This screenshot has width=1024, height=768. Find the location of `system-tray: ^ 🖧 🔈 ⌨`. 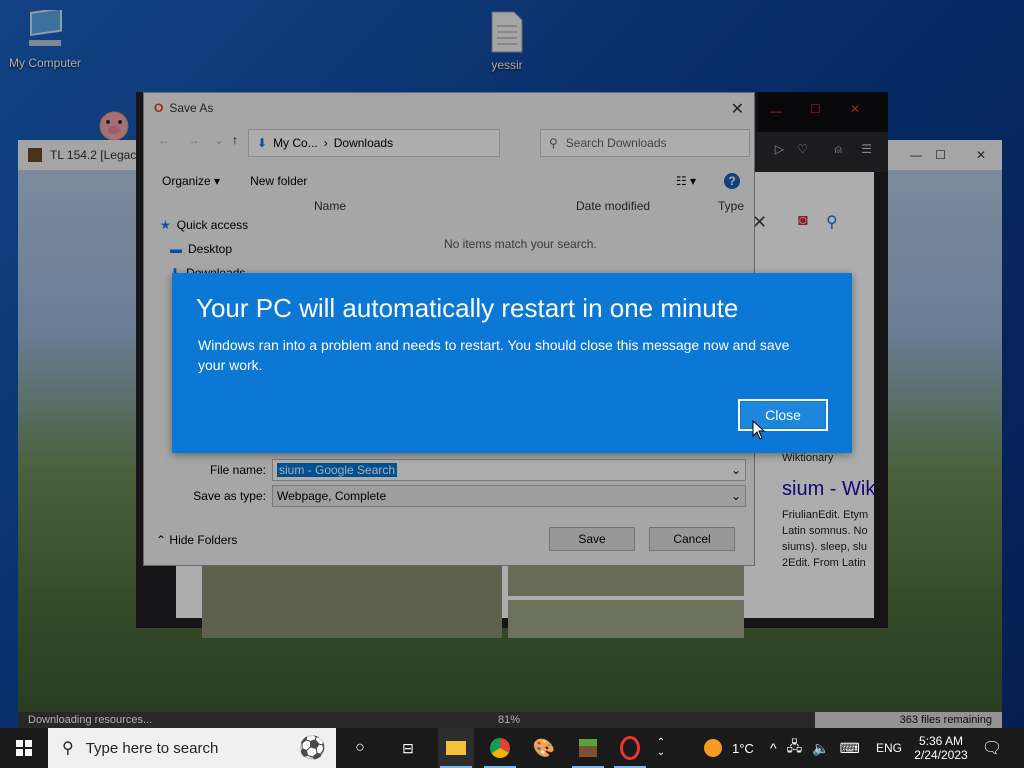

system-tray: ^ 🖧 🔈 ⌨ is located at coordinates (815, 748).